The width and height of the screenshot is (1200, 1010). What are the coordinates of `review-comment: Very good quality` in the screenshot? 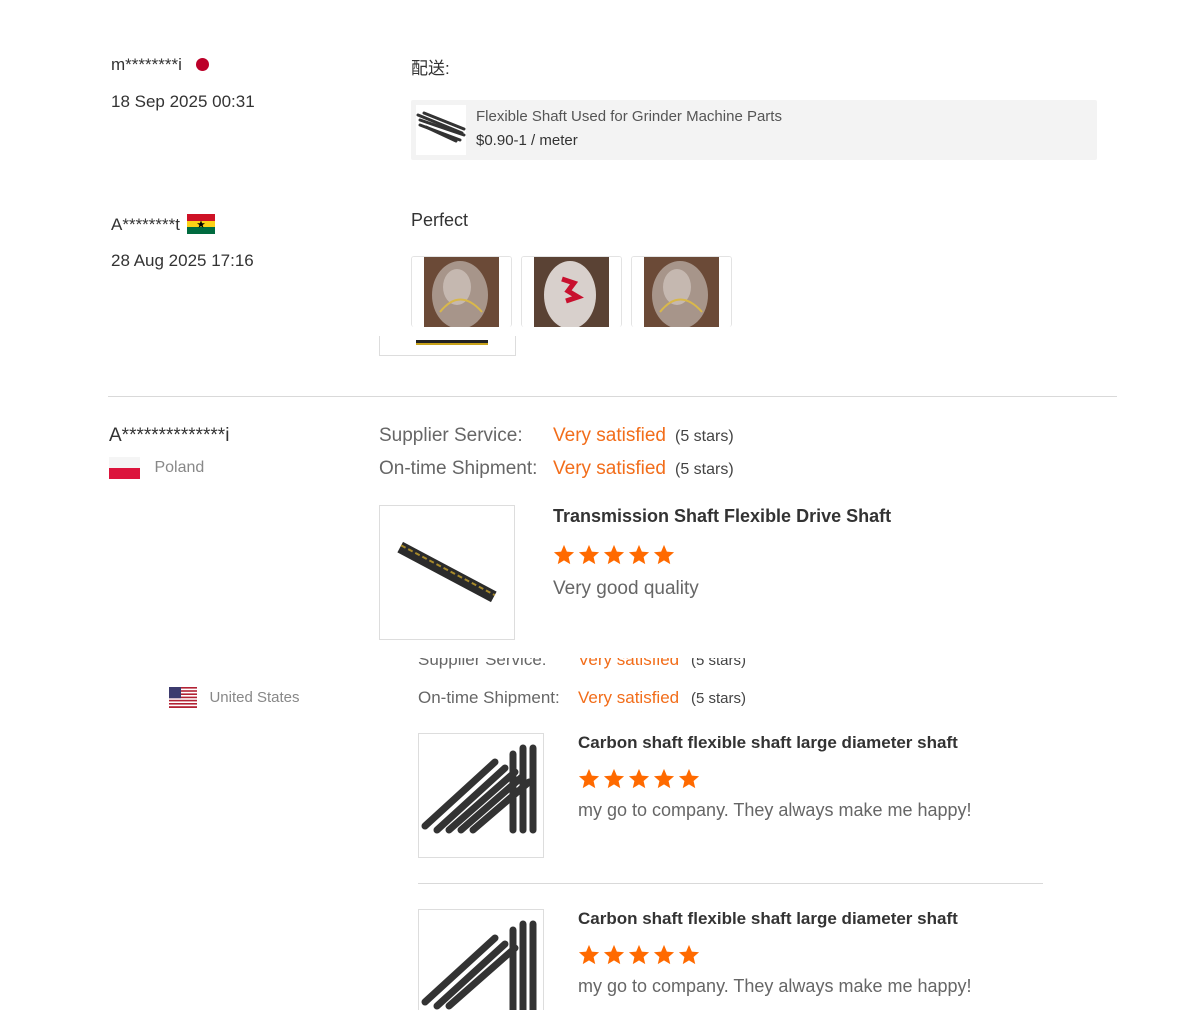 It's located at (626, 588).